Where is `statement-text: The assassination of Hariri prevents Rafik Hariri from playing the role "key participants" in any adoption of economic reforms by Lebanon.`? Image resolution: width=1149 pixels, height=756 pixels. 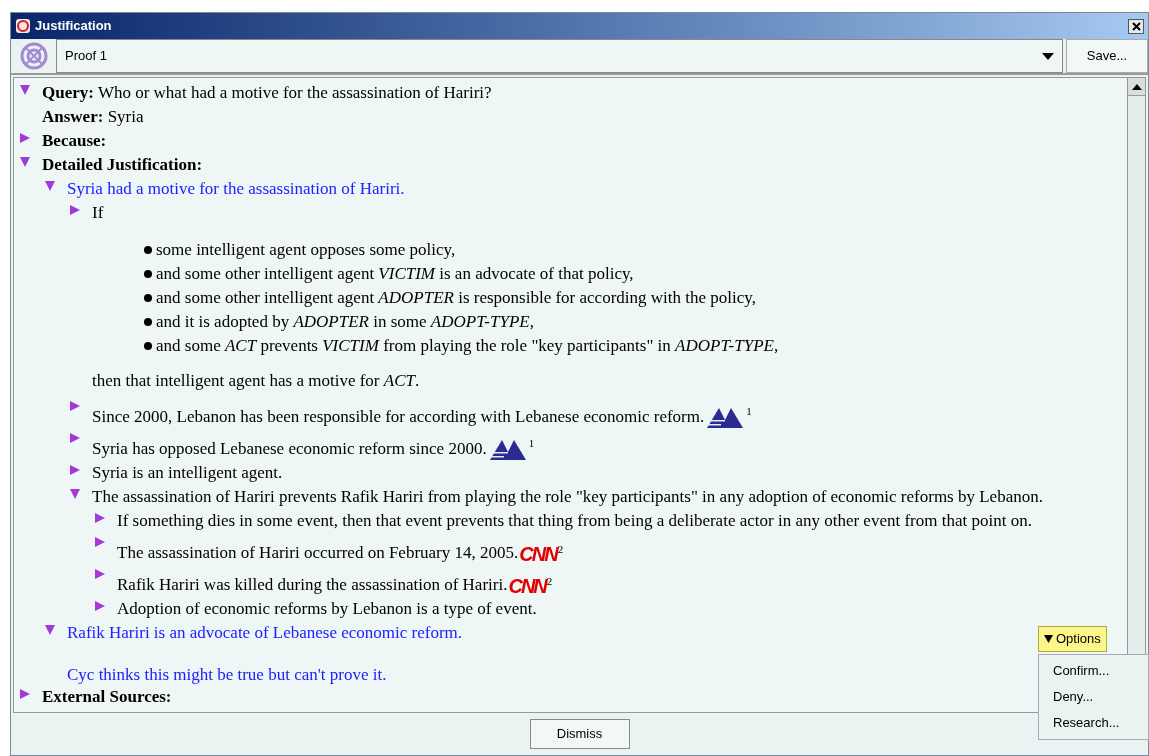 statement-text: The assassination of Hariri prevents Rafik Hariri from playing the role "key participants" in any adoption of economic reforms by Lebanon. is located at coordinates (567, 497).